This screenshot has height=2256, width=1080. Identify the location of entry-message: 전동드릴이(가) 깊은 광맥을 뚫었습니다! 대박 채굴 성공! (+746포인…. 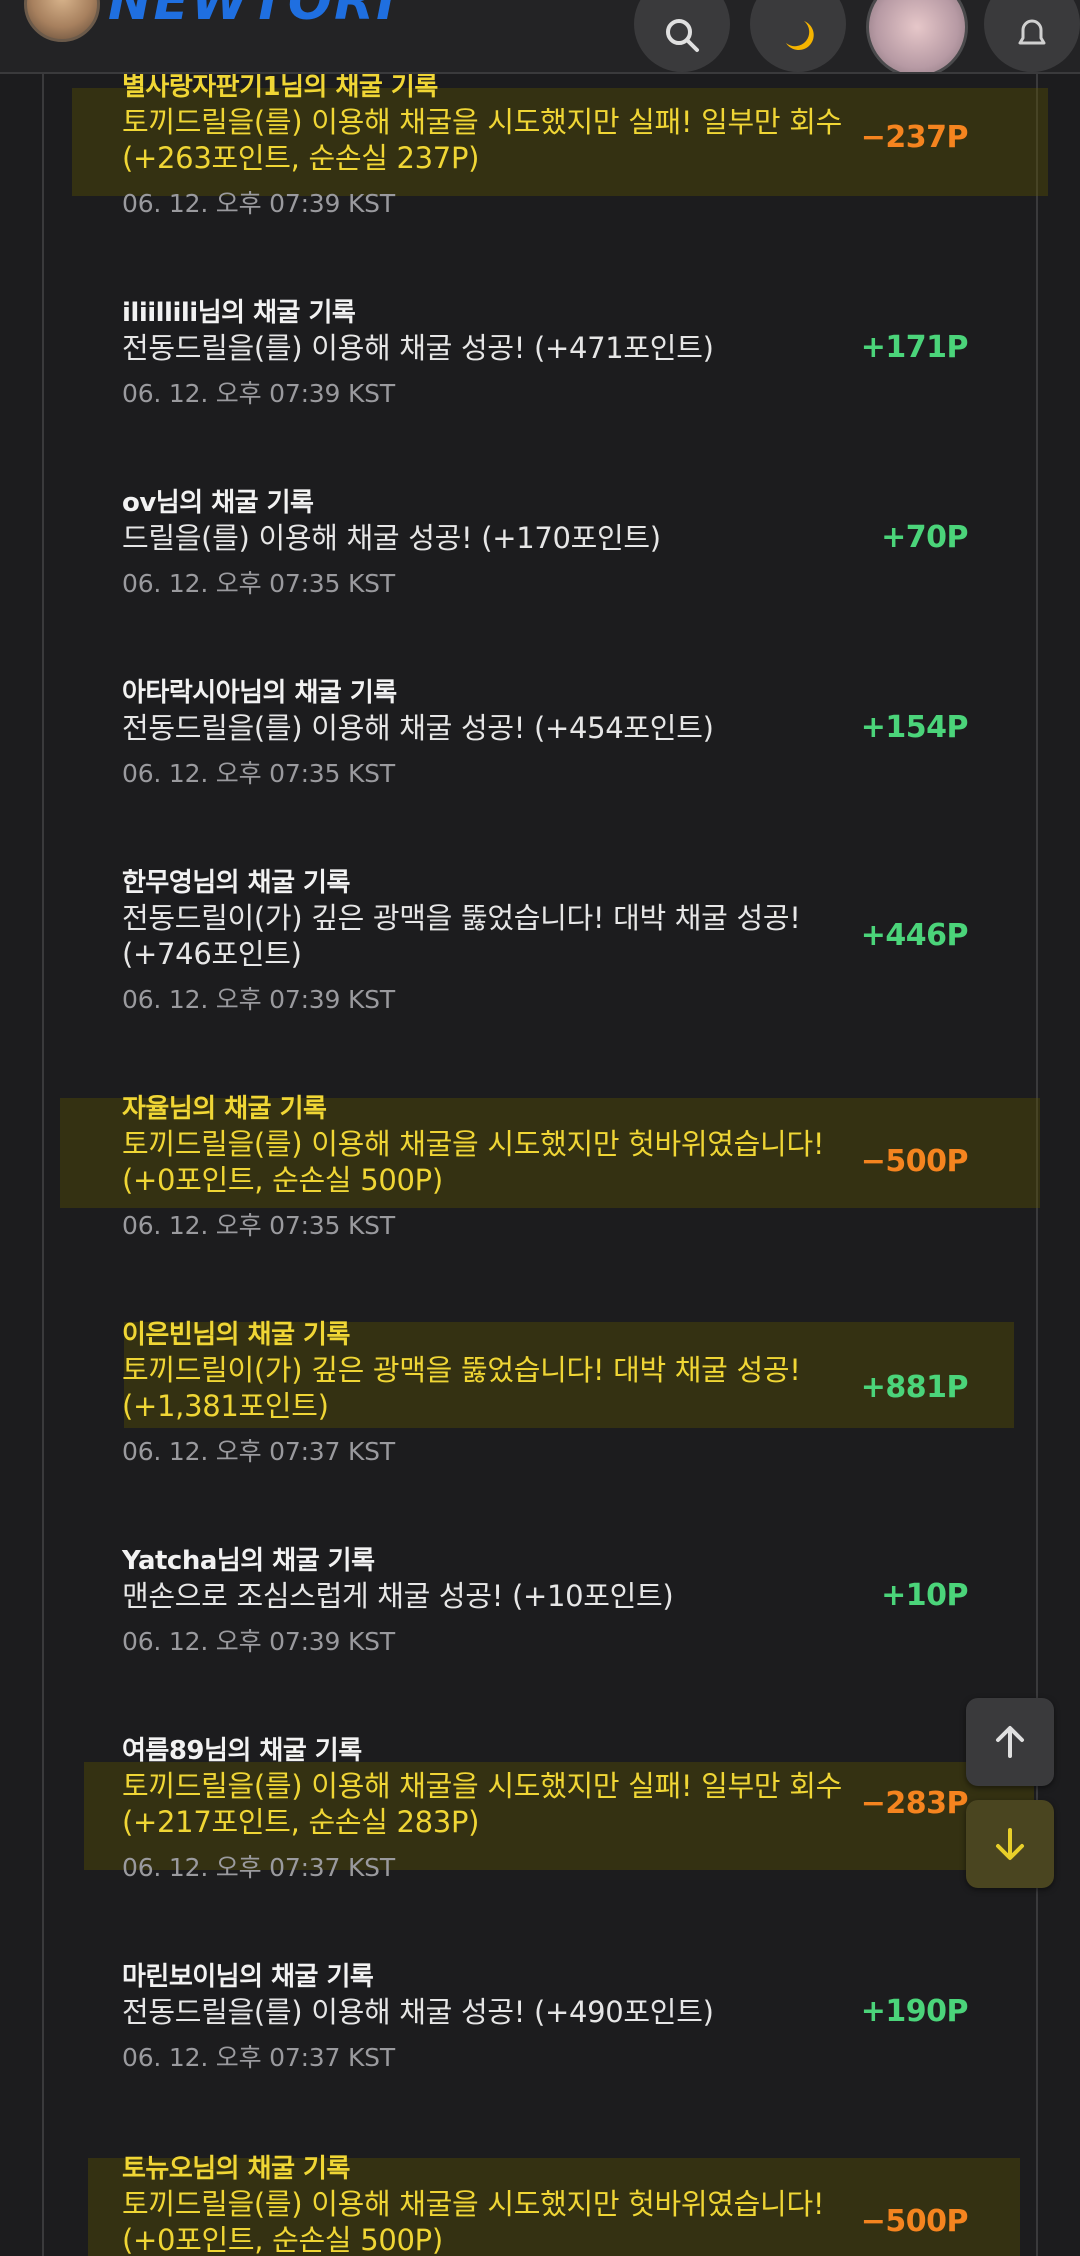
(461, 936).